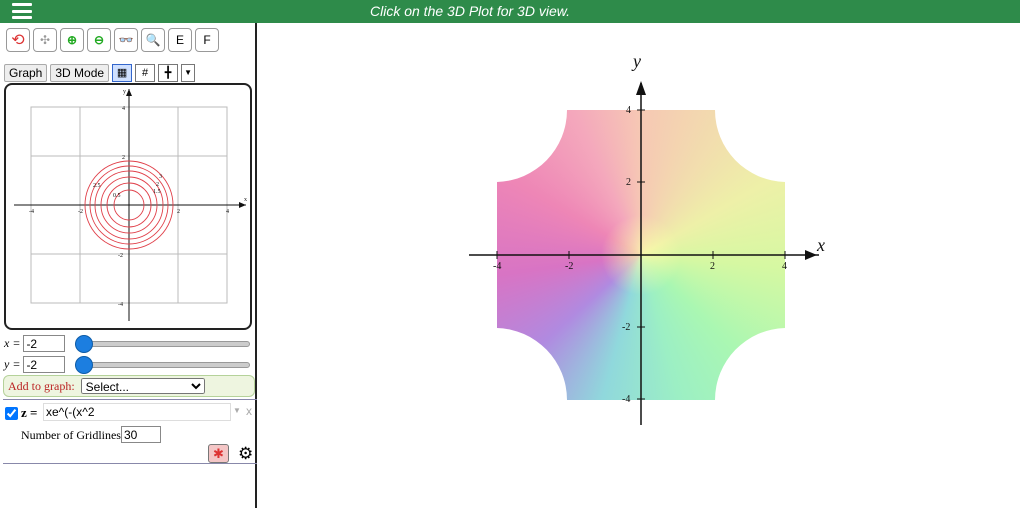  I want to click on function-checkbox, so click(11, 413).